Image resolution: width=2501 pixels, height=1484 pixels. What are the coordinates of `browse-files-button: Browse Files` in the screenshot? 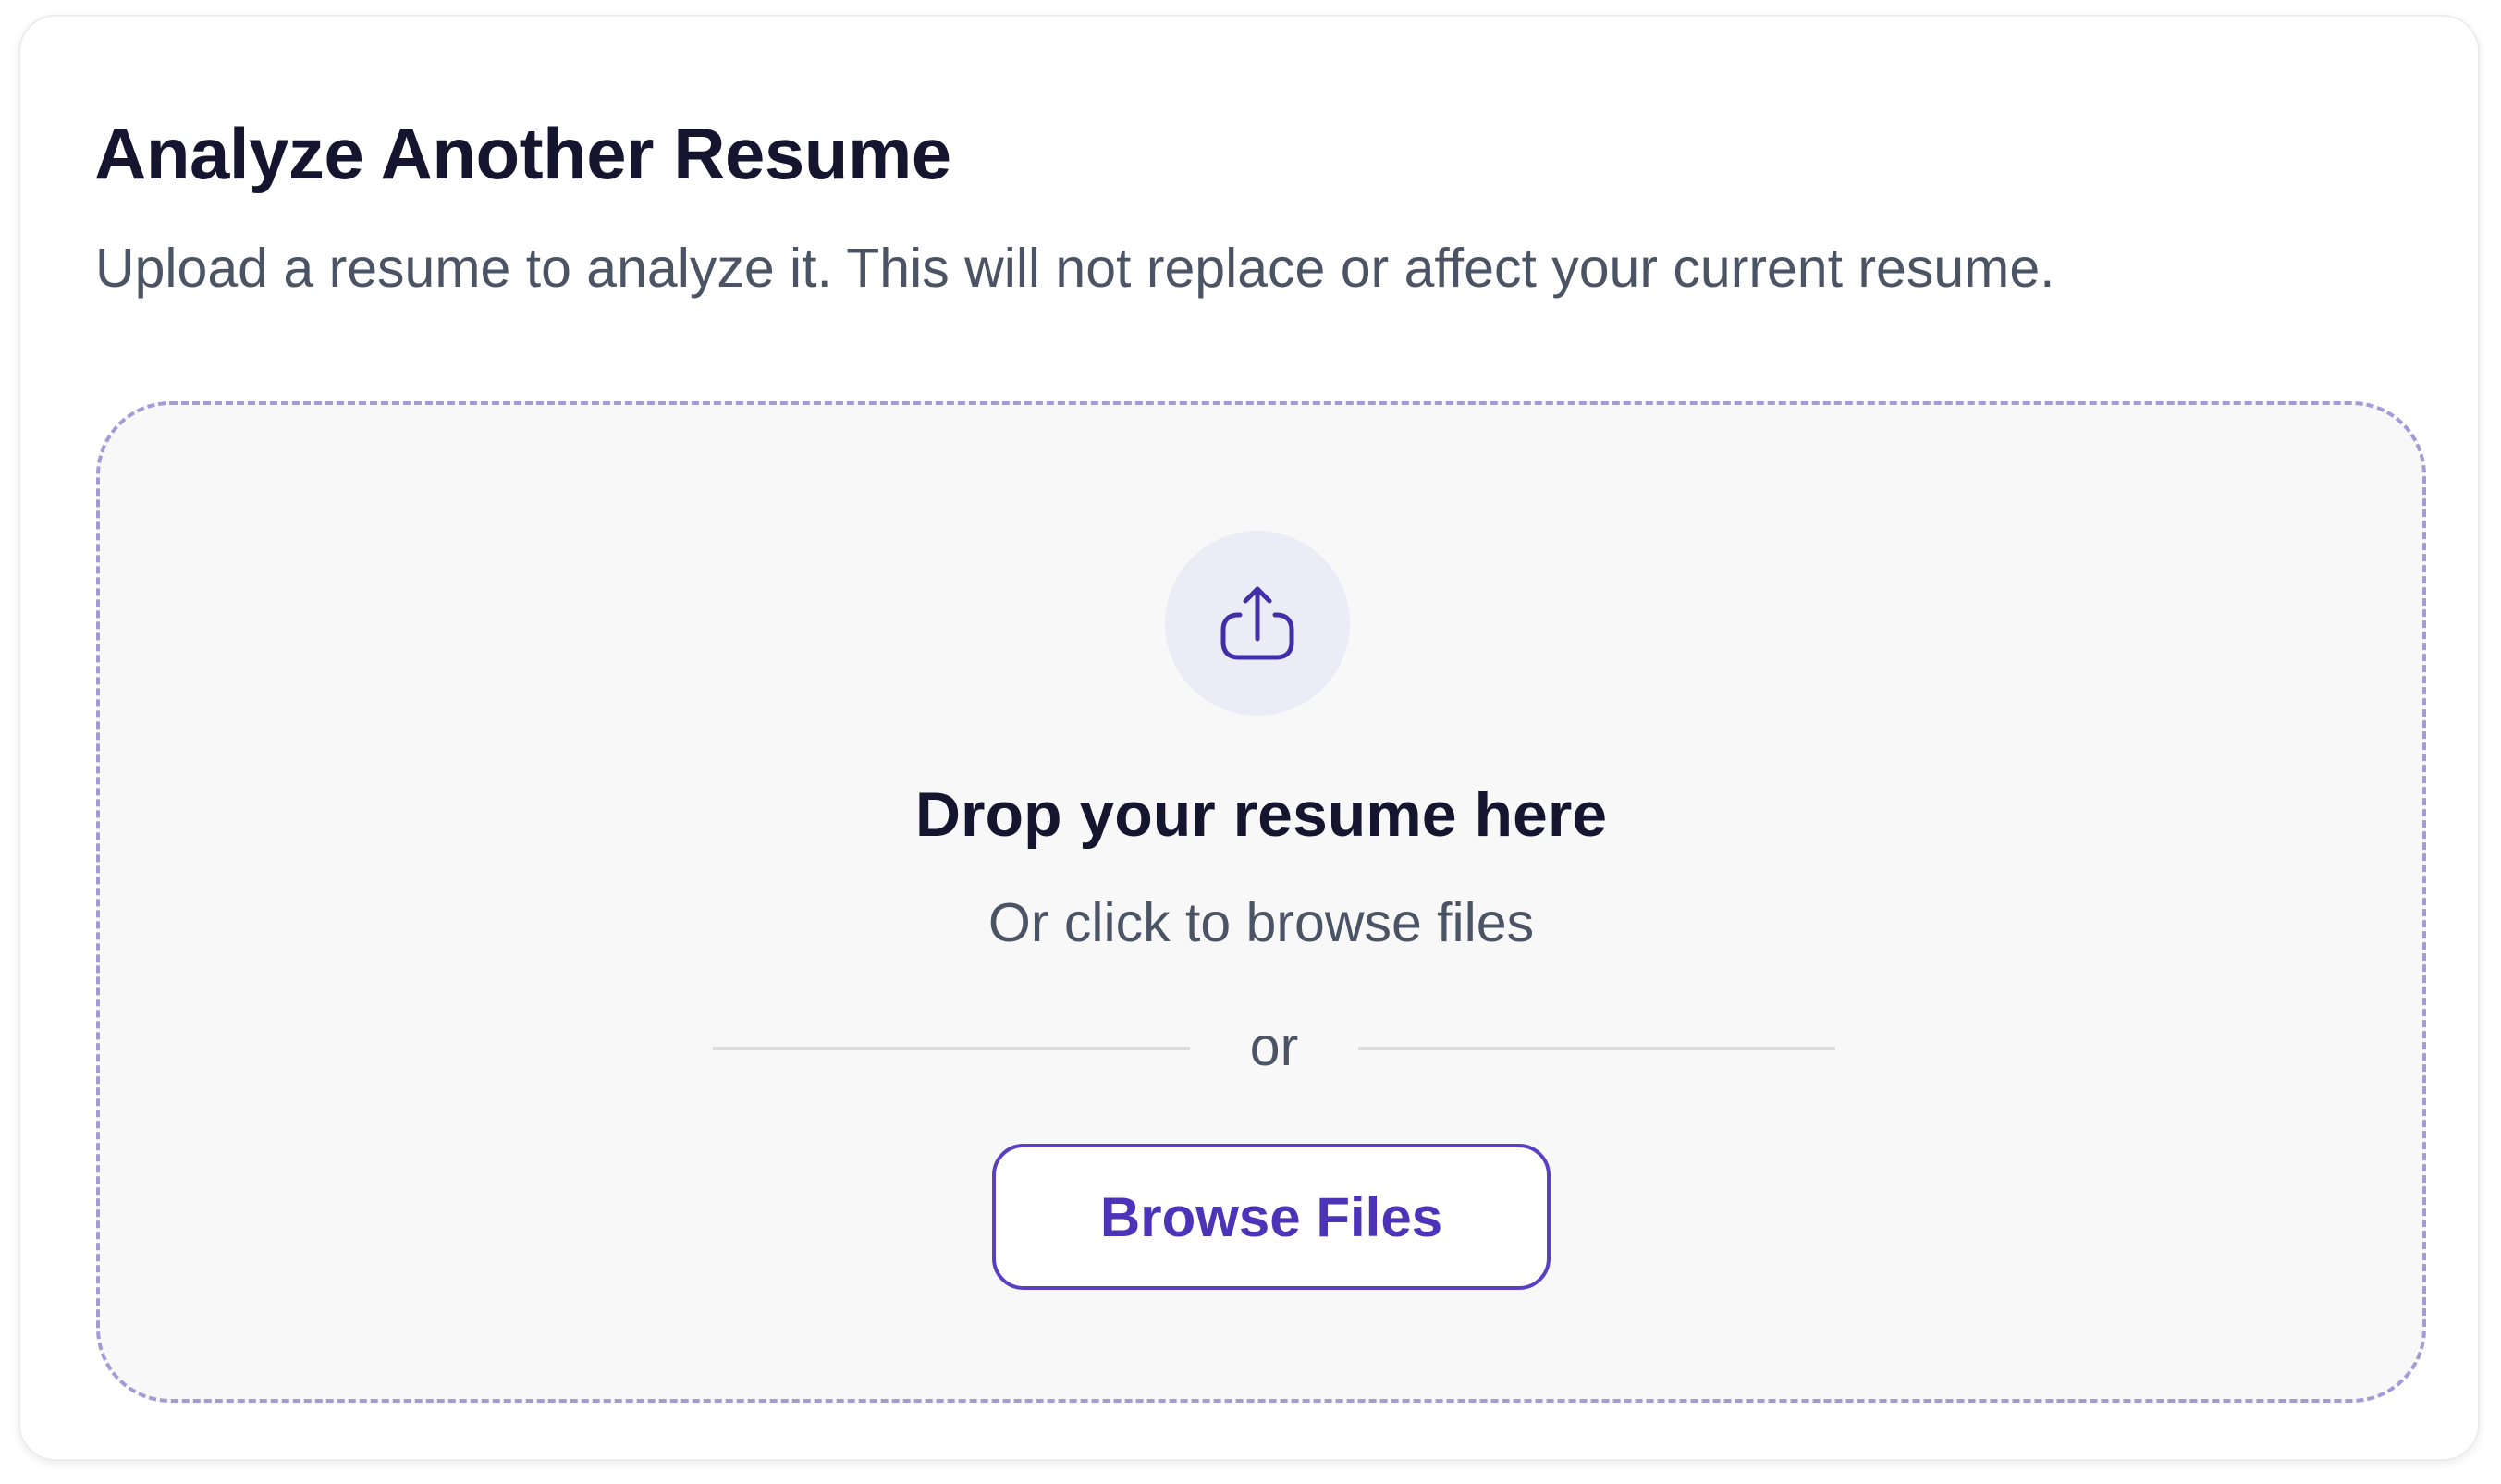 It's located at (1271, 1217).